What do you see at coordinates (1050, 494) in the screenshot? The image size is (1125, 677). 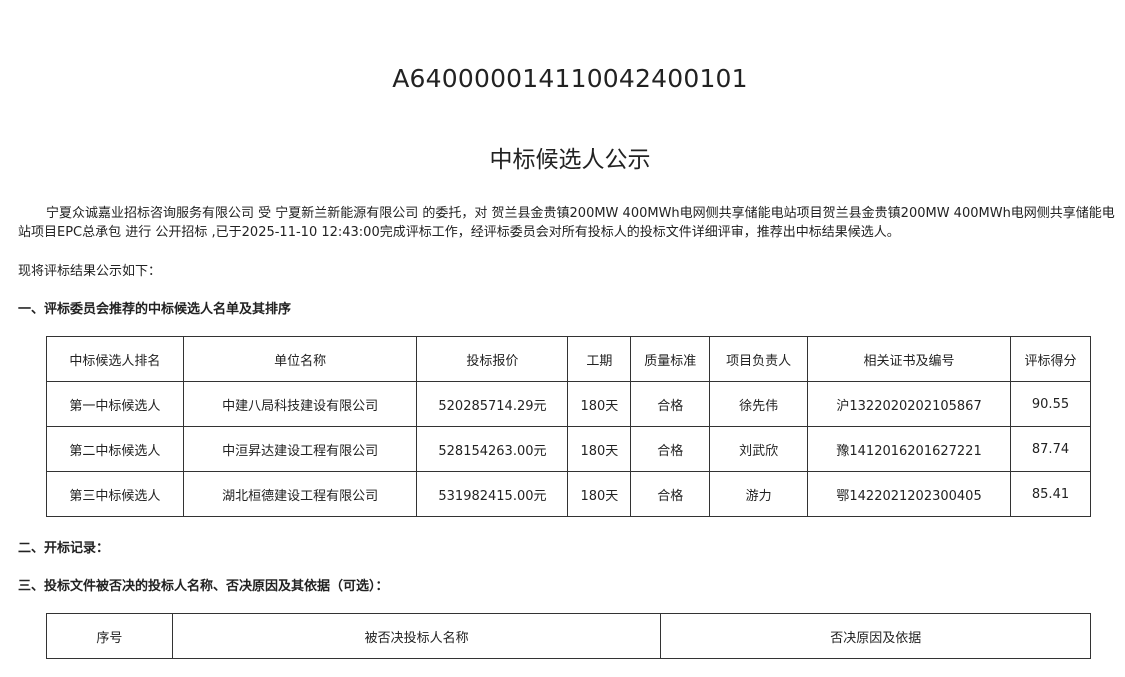 I see `cell-score: 85.41` at bounding box center [1050, 494].